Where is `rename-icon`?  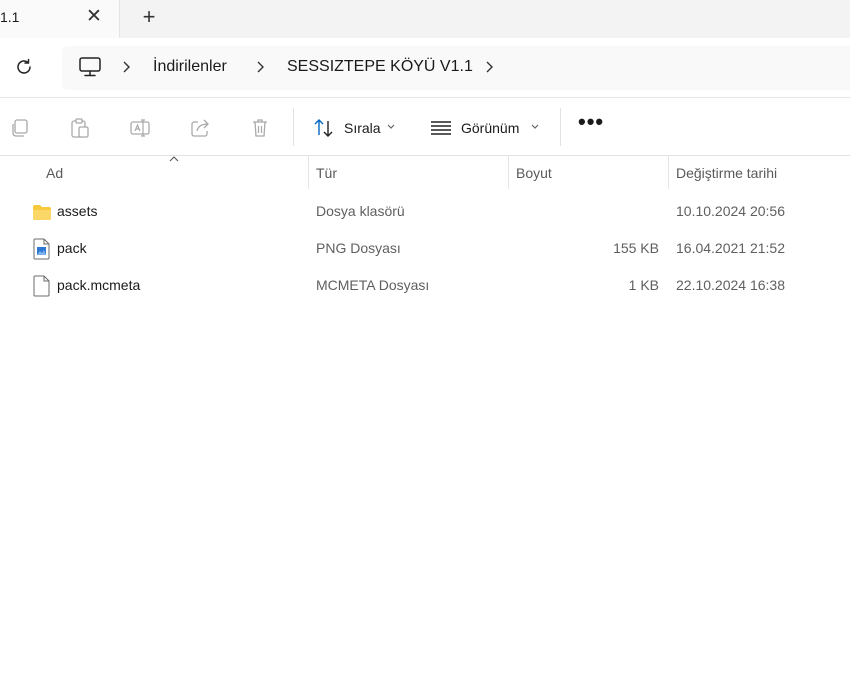 rename-icon is located at coordinates (140, 128).